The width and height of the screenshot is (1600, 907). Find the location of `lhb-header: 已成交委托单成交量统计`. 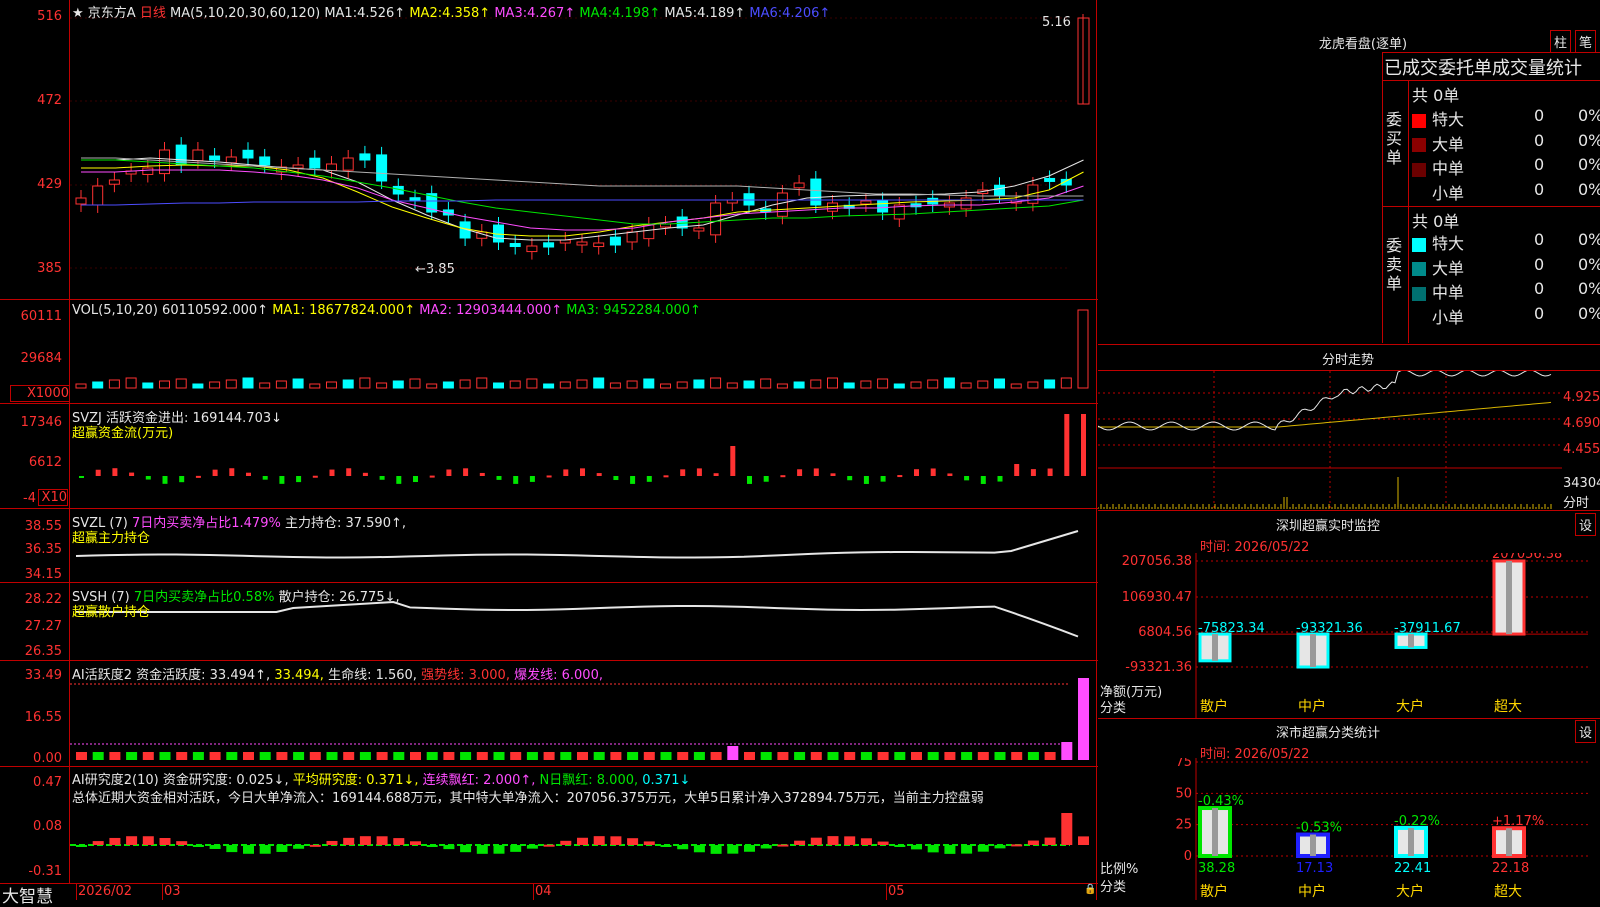

lhb-header: 已成交委托单成交量统计 is located at coordinates (1483, 68).